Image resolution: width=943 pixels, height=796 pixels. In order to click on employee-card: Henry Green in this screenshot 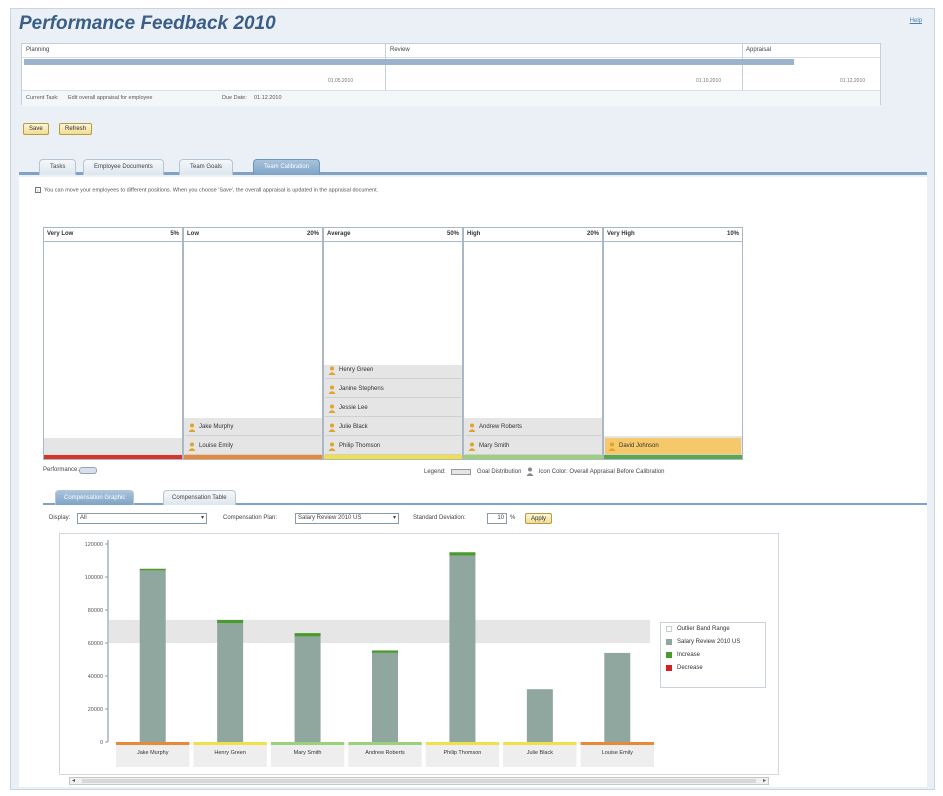, I will do `click(393, 370)`.